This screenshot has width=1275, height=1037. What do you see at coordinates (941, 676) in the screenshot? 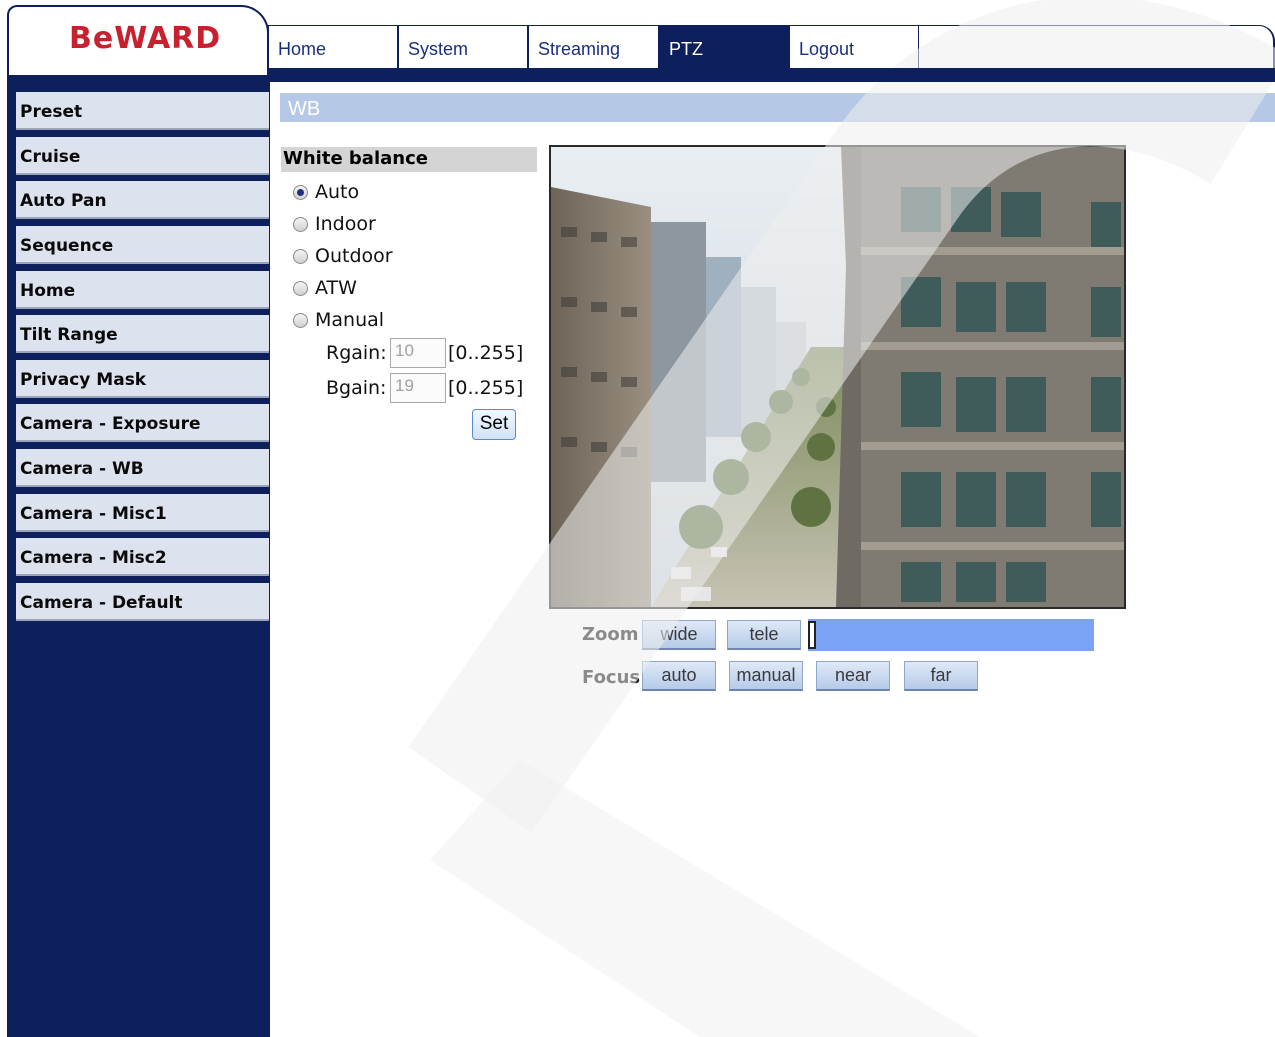
I see `focus-far-button: far` at bounding box center [941, 676].